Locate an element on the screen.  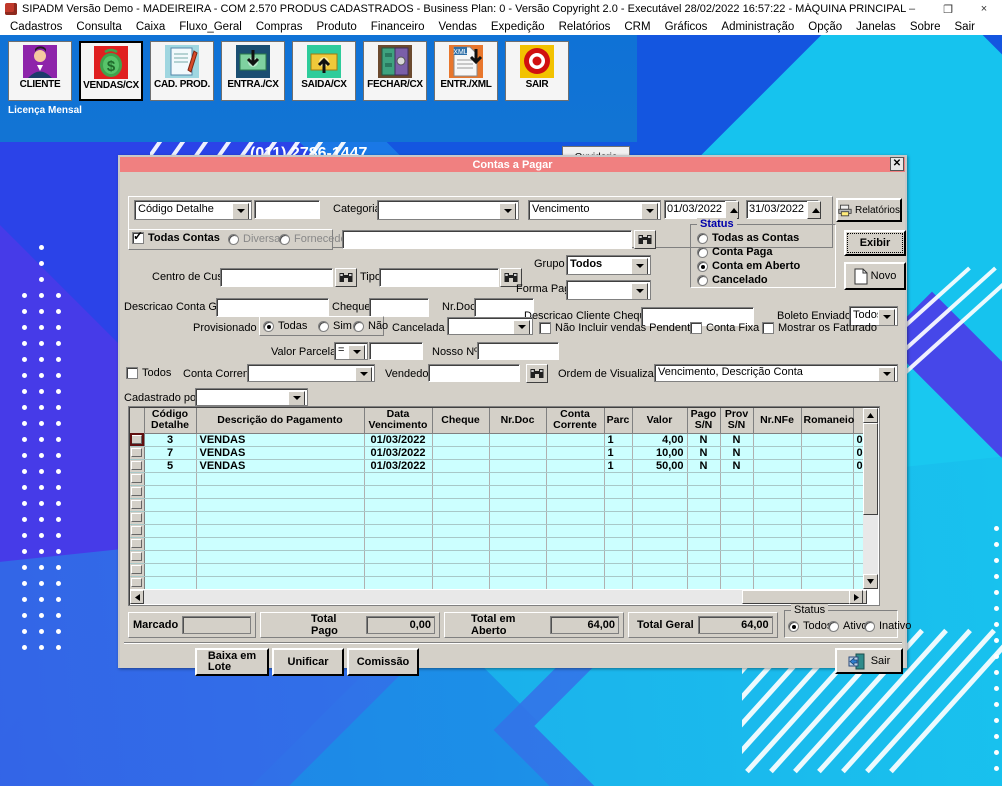
codigo-detalhe-select: Código Detalhe is located at coordinates (193, 210).